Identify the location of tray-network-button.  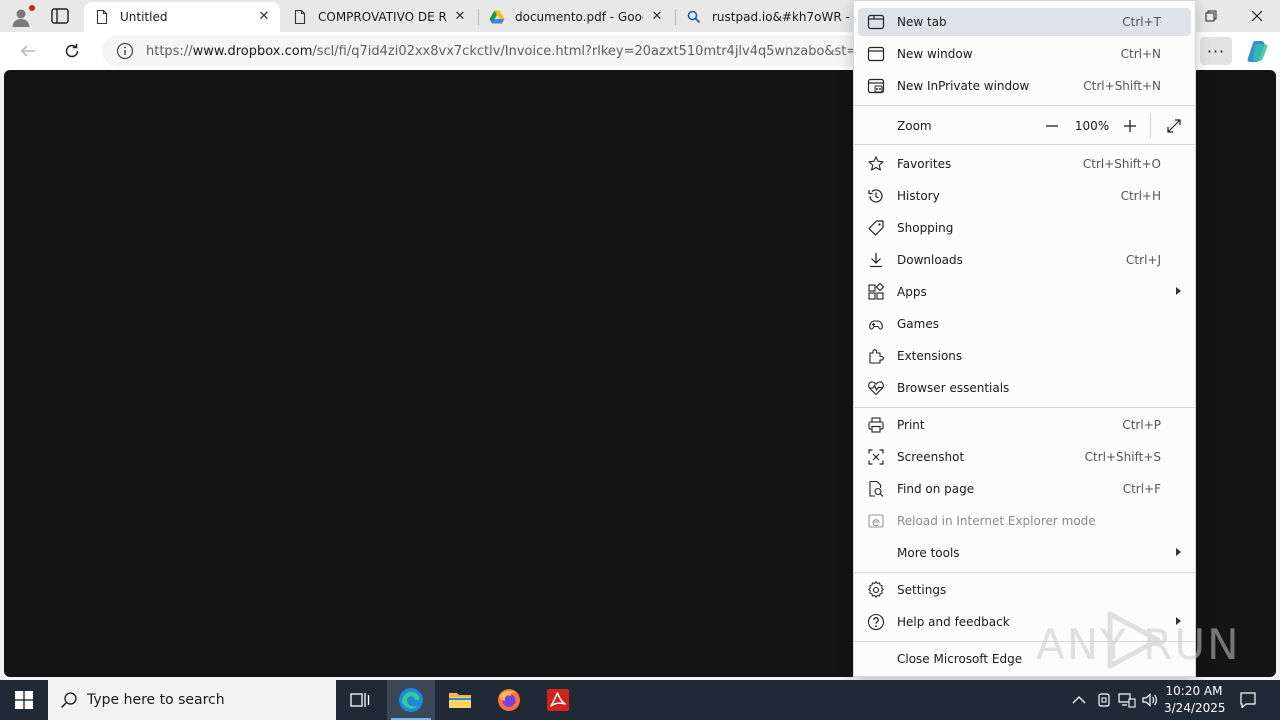
(1127, 700).